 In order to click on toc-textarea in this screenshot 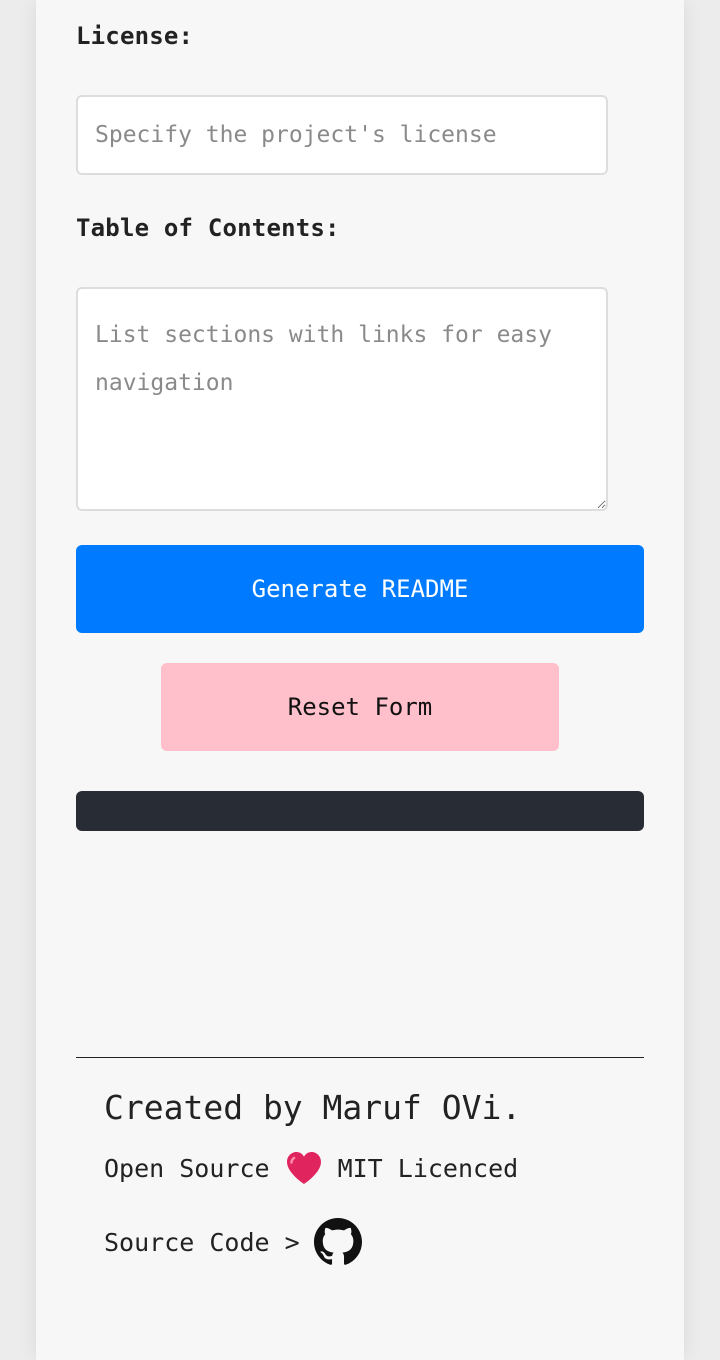, I will do `click(342, 399)`.